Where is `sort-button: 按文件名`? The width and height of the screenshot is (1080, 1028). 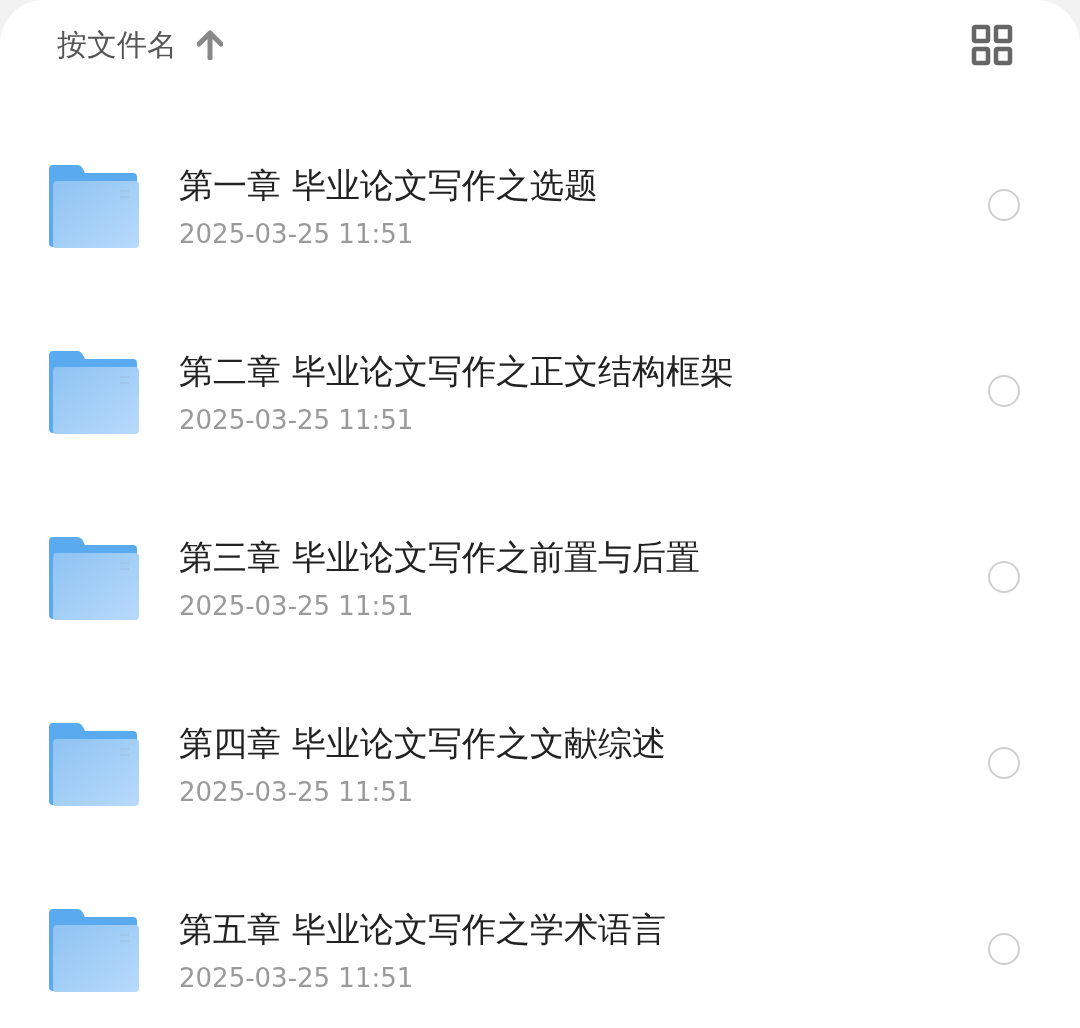 sort-button: 按文件名 is located at coordinates (140, 45).